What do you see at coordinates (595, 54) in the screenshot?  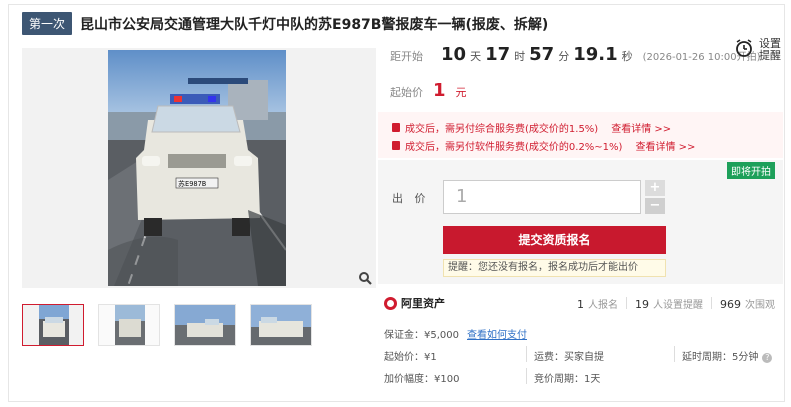 I see `countdown-seconds: 19.1` at bounding box center [595, 54].